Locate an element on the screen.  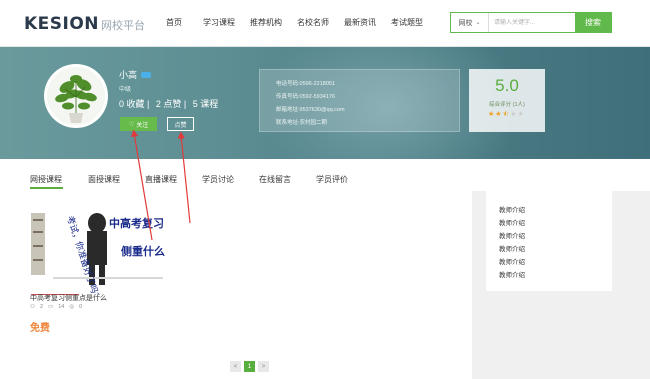
rating-stars: ★ ★ ⯪ ★ ★ is located at coordinates (506, 115).